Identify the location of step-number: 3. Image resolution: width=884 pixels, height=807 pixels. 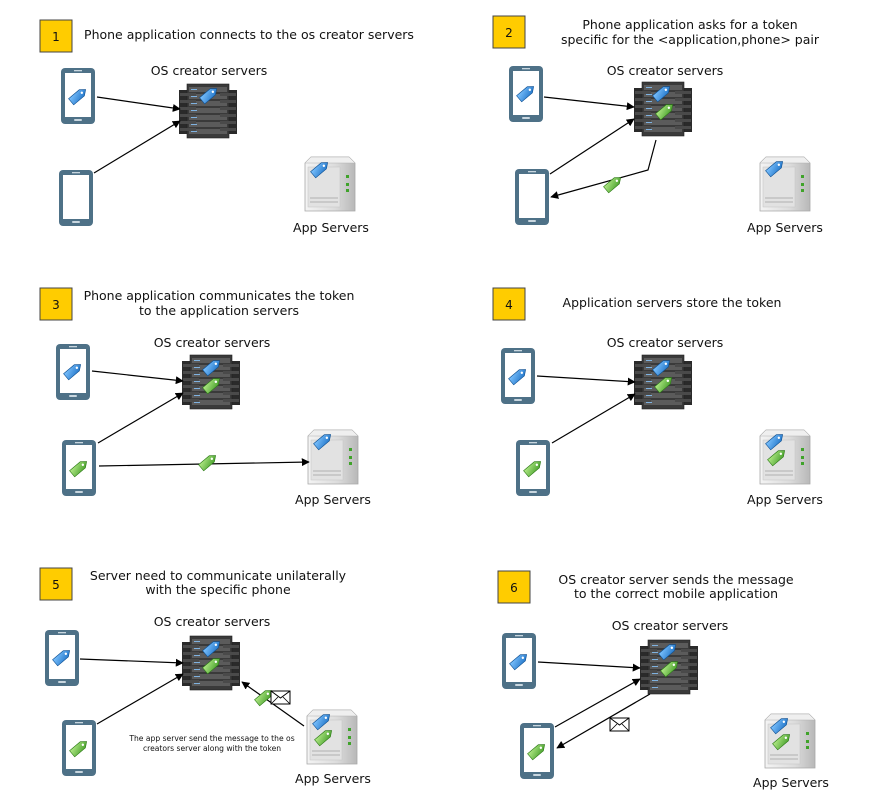
(56, 305).